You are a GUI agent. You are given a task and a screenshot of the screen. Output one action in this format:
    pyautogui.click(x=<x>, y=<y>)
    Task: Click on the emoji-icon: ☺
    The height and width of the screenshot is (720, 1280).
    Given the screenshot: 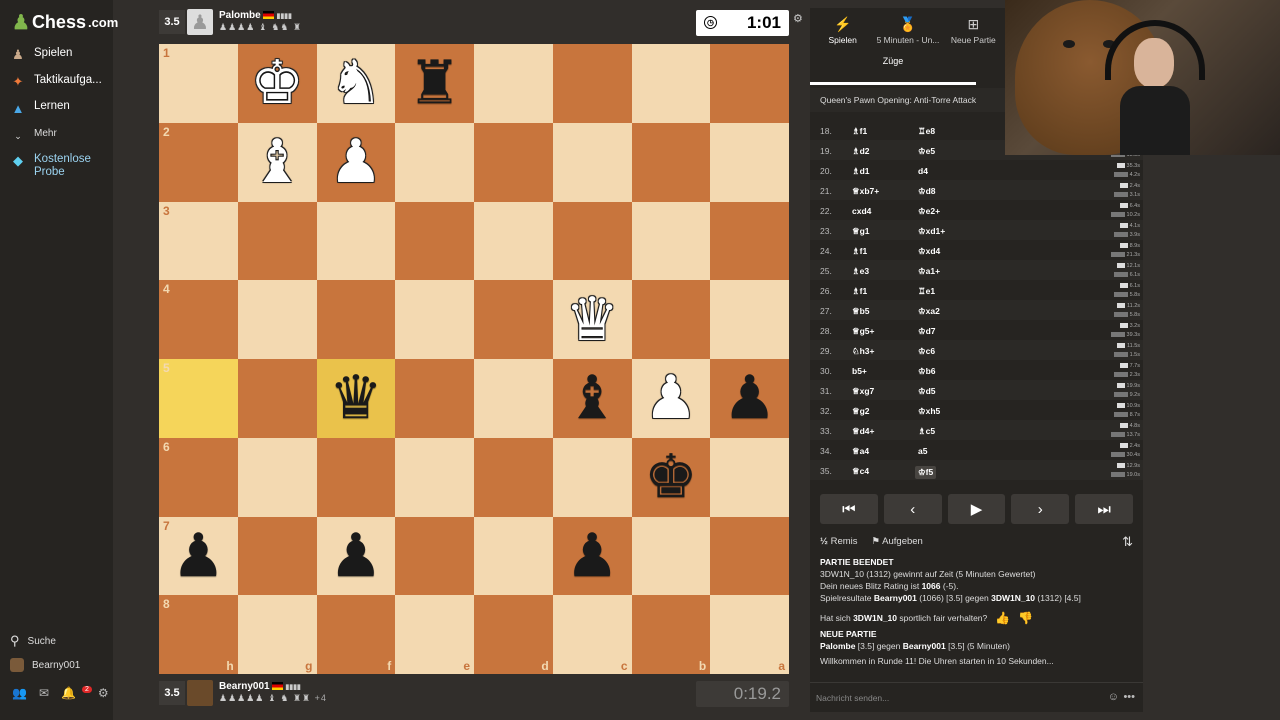 What is the action you would take?
    pyautogui.click(x=1113, y=697)
    